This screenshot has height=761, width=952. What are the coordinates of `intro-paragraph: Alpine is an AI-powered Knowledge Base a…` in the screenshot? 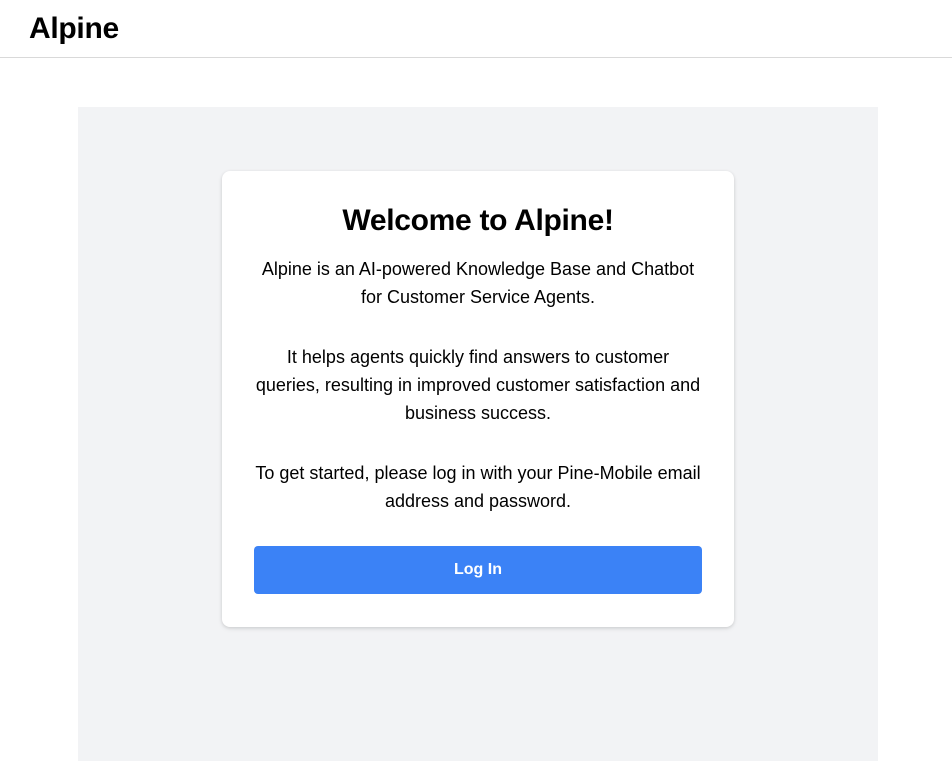 It's located at (478, 283).